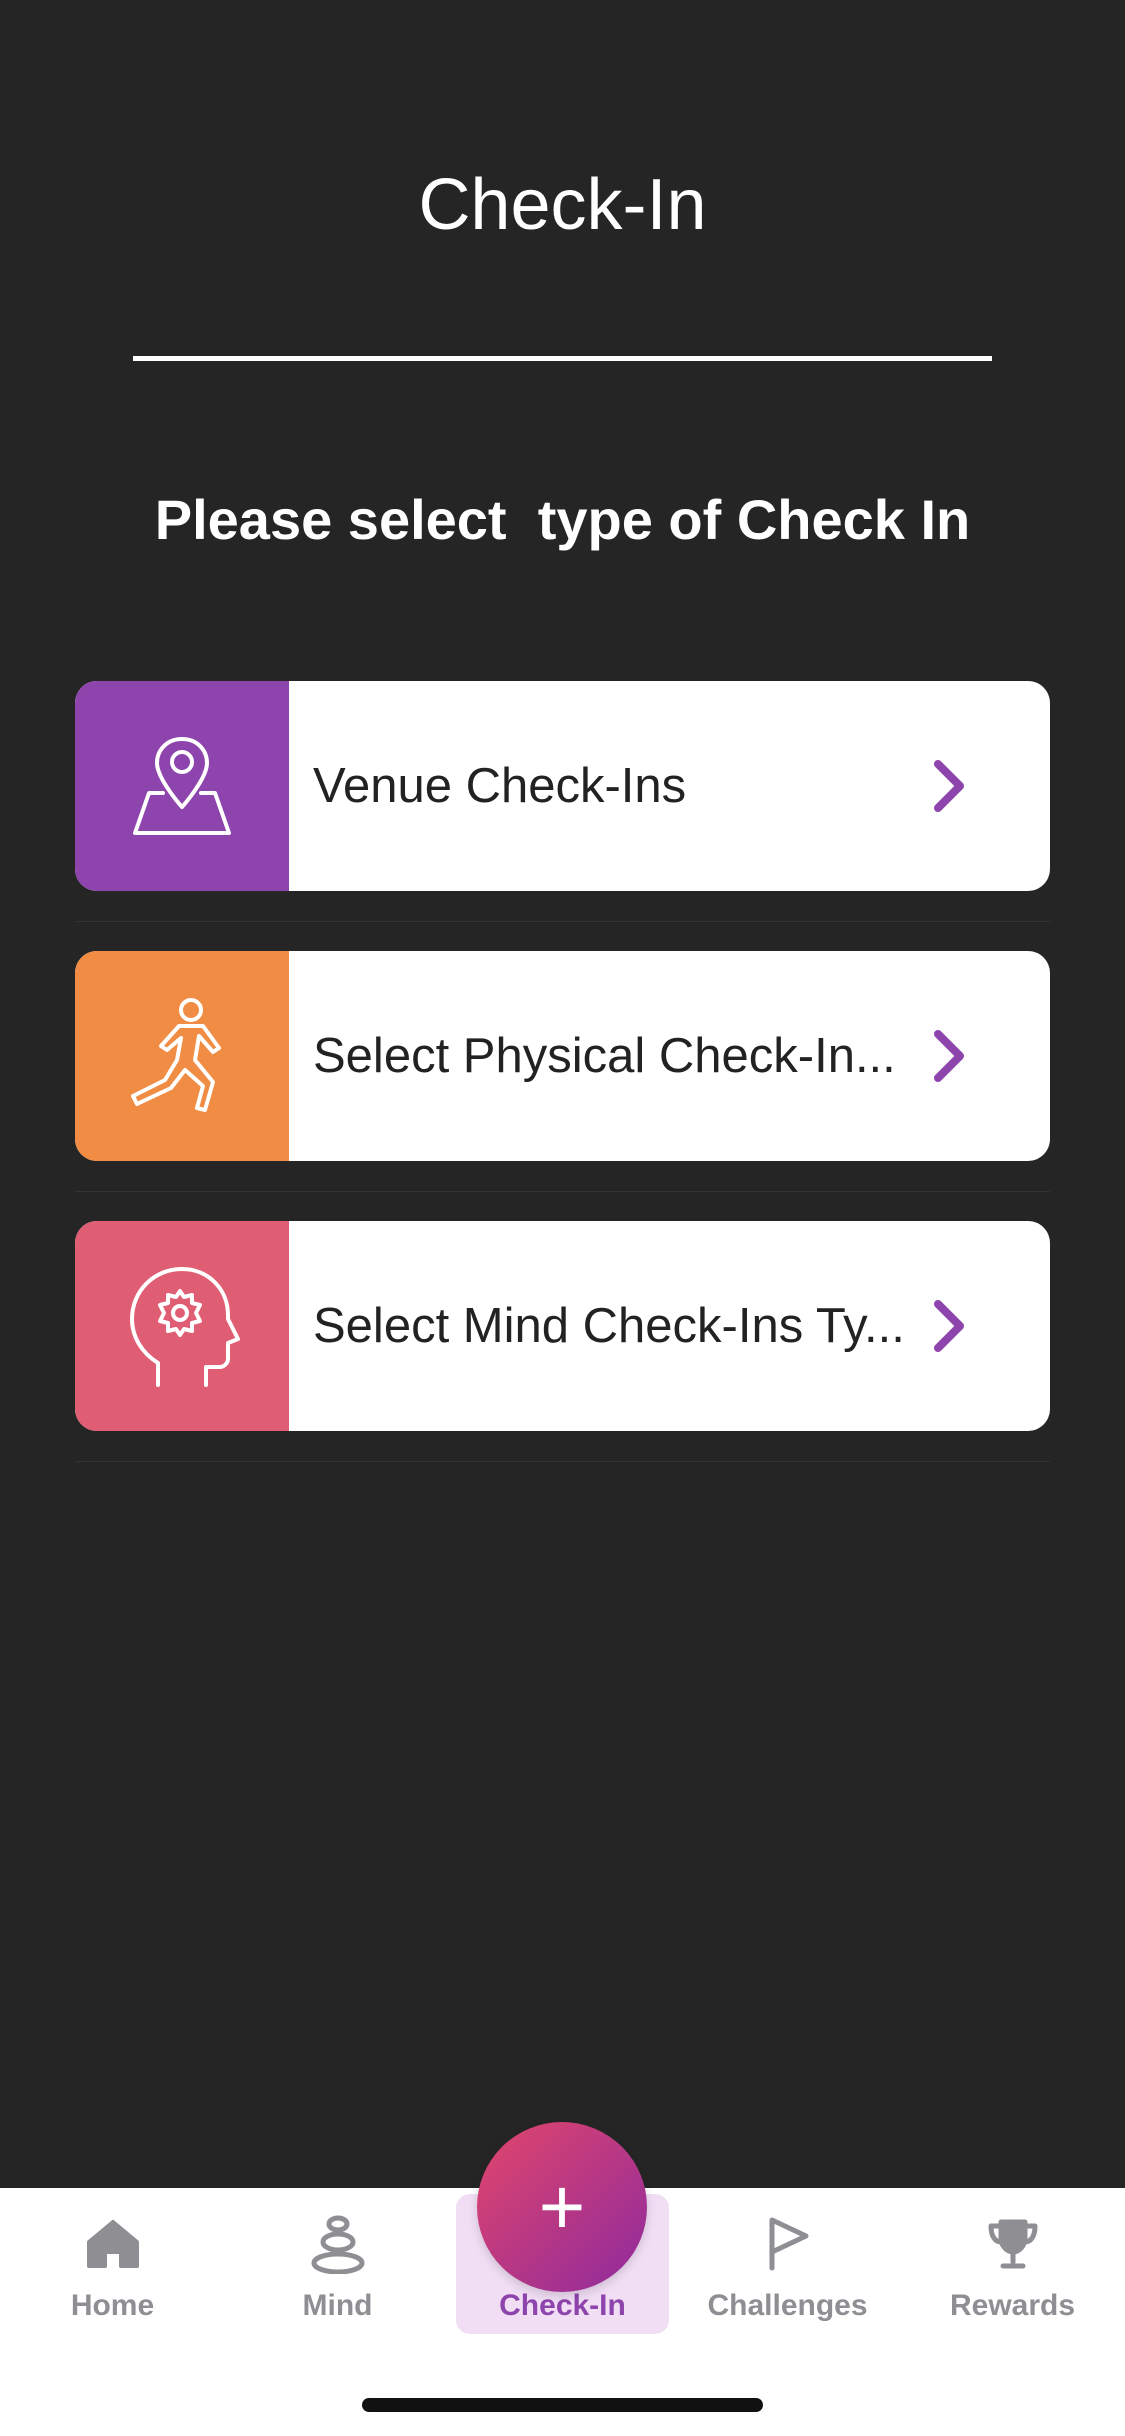 The width and height of the screenshot is (1125, 2436). I want to click on tab-label: Rewards, so click(1012, 2305).